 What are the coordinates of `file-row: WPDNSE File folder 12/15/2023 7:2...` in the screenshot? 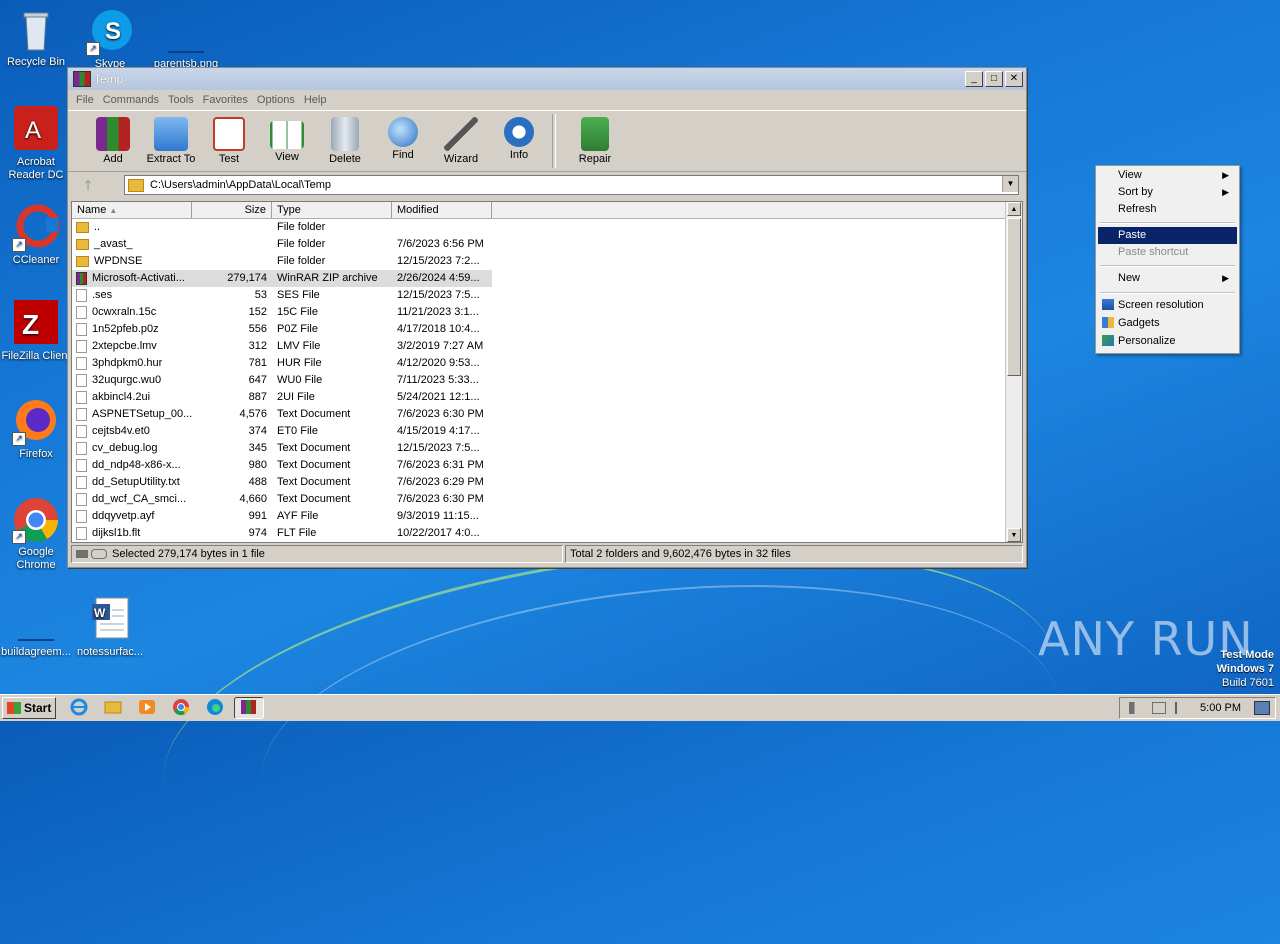 It's located at (547, 261).